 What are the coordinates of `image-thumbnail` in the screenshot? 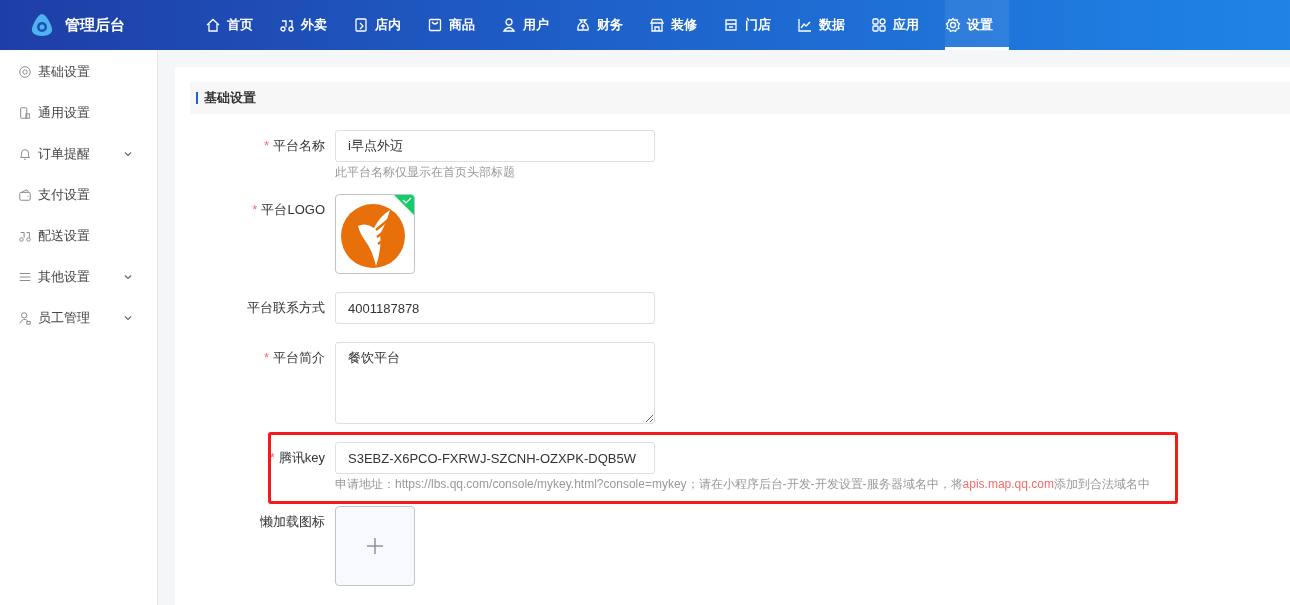 It's located at (375, 234).